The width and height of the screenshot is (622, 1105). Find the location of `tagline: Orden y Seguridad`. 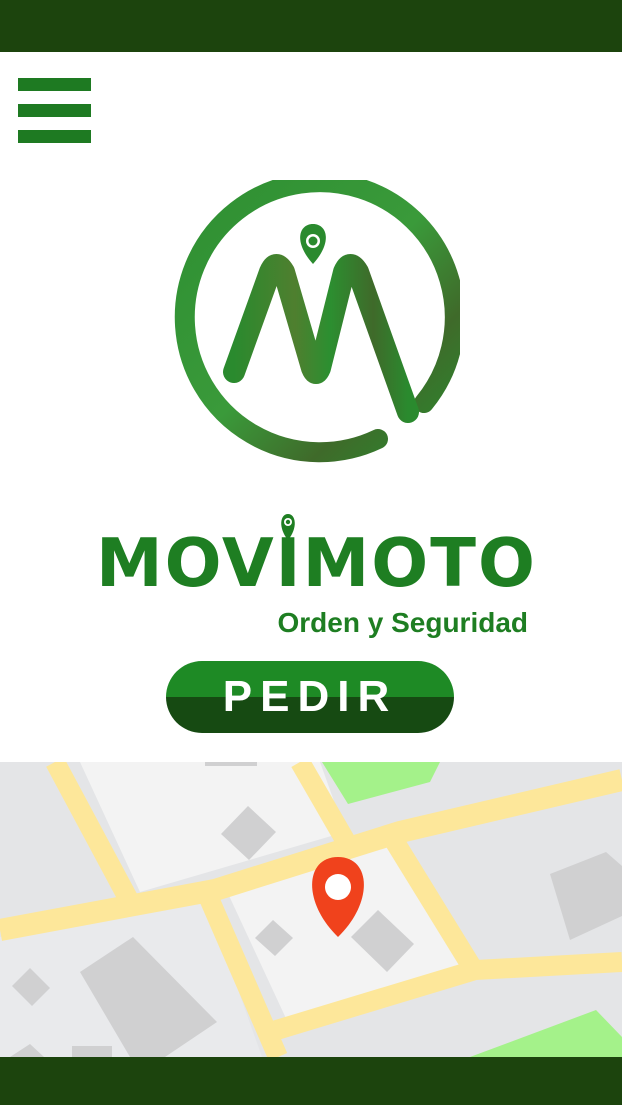

tagline: Orden y Seguridad is located at coordinates (403, 622).